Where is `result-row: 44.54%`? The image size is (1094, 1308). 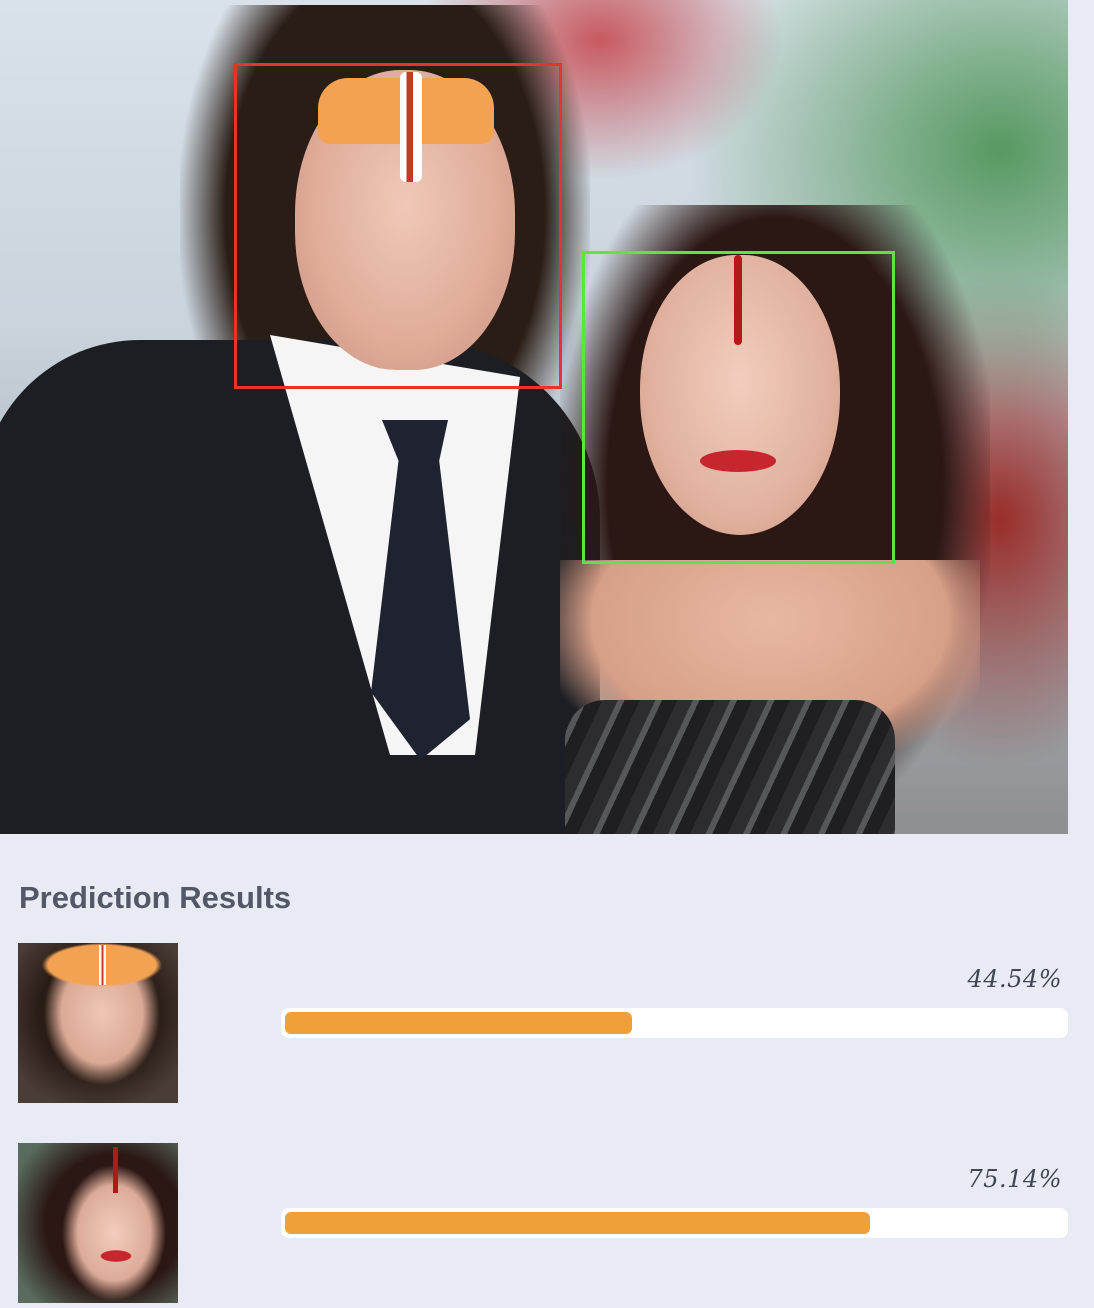 result-row: 44.54% is located at coordinates (547, 1023).